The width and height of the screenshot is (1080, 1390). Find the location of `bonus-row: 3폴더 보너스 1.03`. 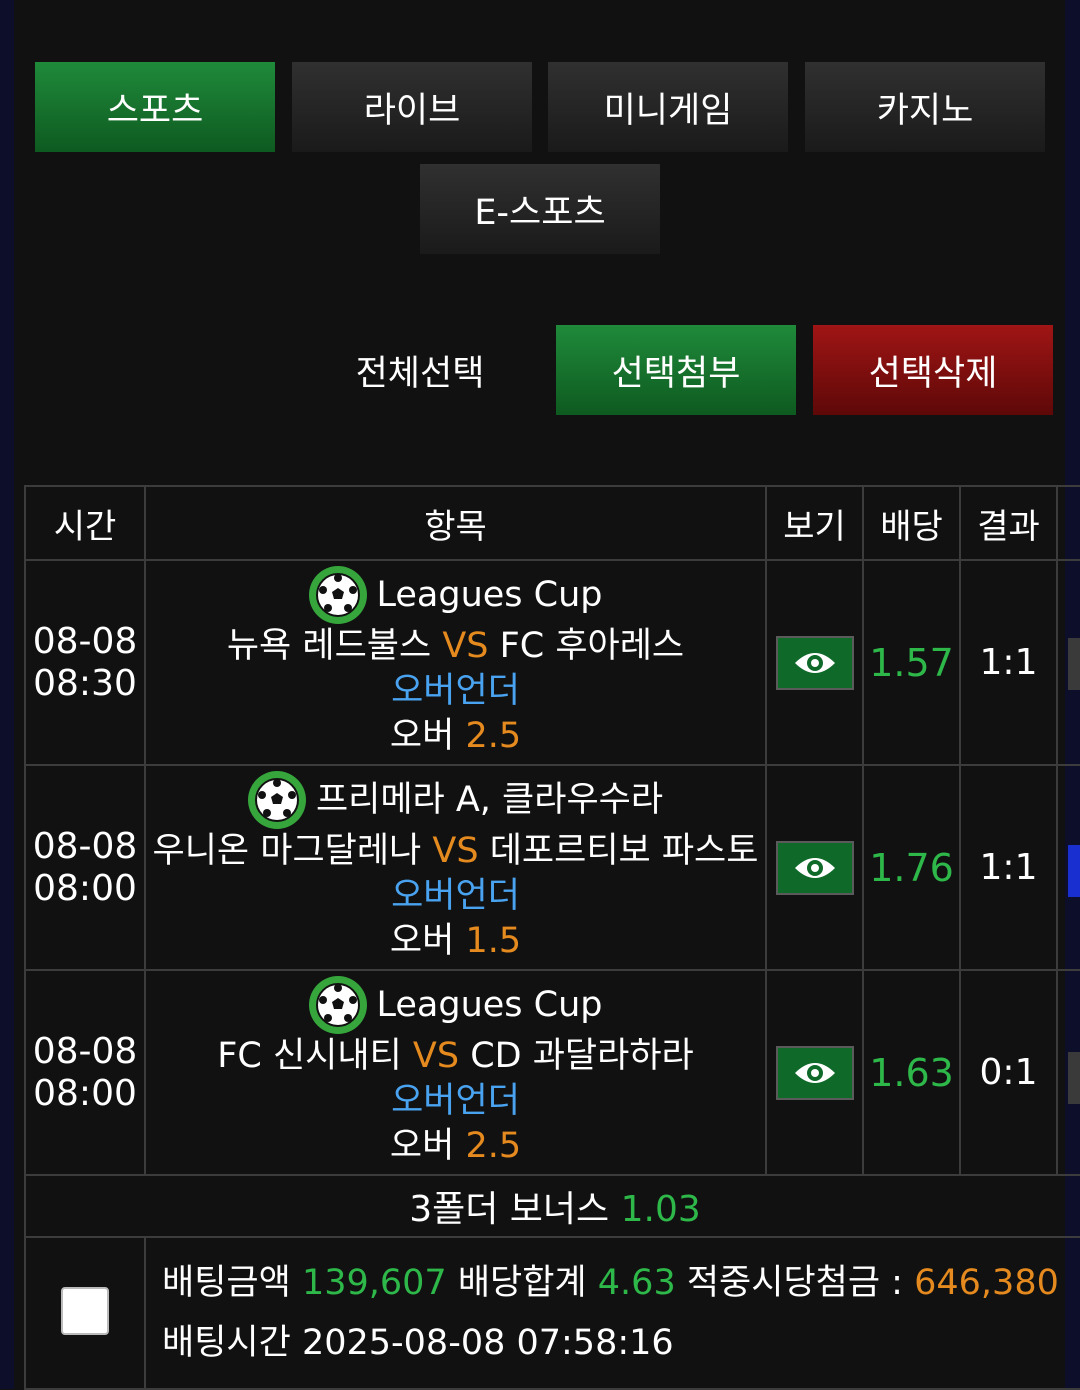

bonus-row: 3폴더 보너스 1.03 is located at coordinates (552, 1206).